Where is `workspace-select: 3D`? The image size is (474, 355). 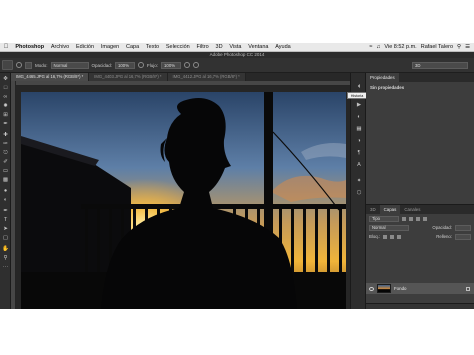
workspace-select: 3D is located at coordinates (440, 65).